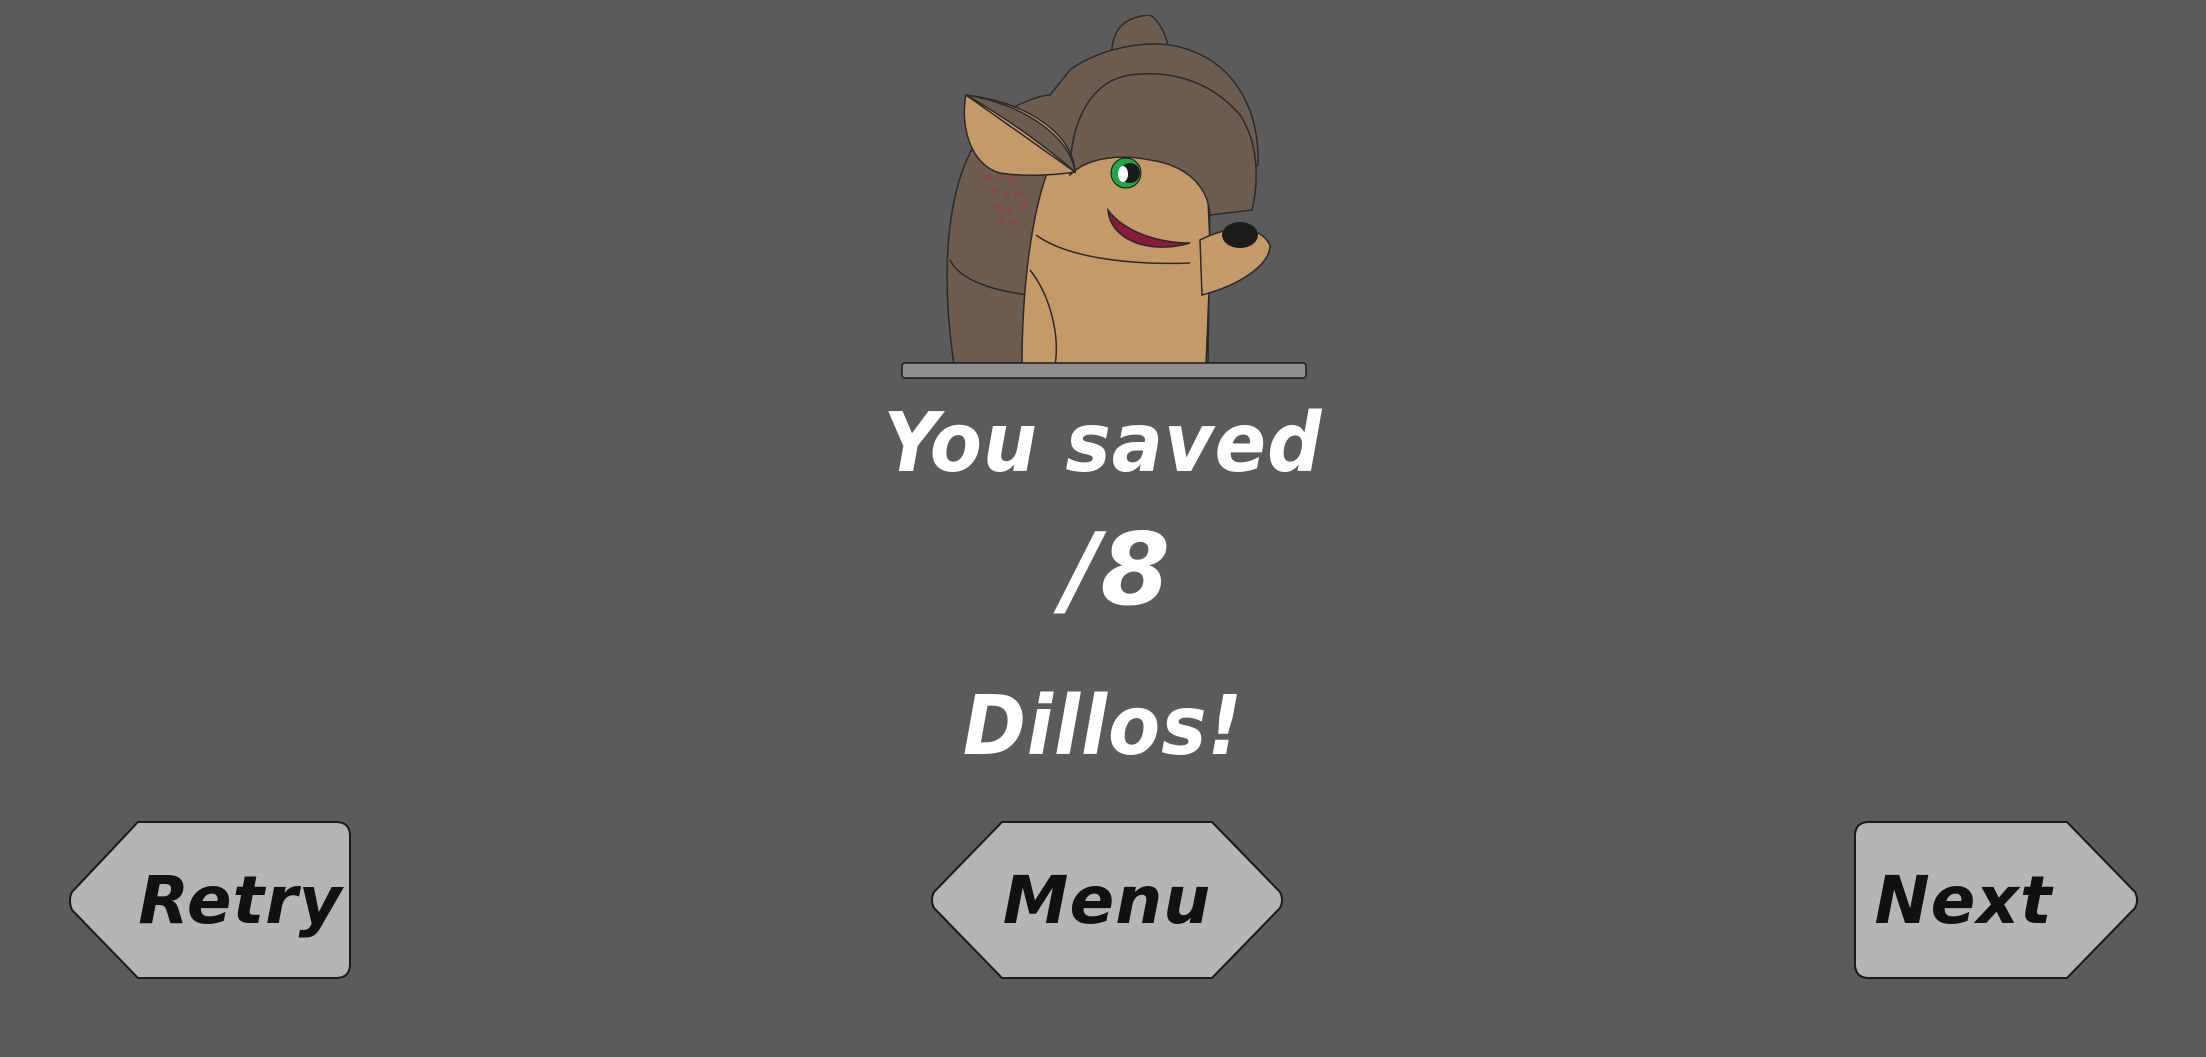 This screenshot has width=2206, height=1057. I want to click on armadillo-mascot, so click(1104, 197).